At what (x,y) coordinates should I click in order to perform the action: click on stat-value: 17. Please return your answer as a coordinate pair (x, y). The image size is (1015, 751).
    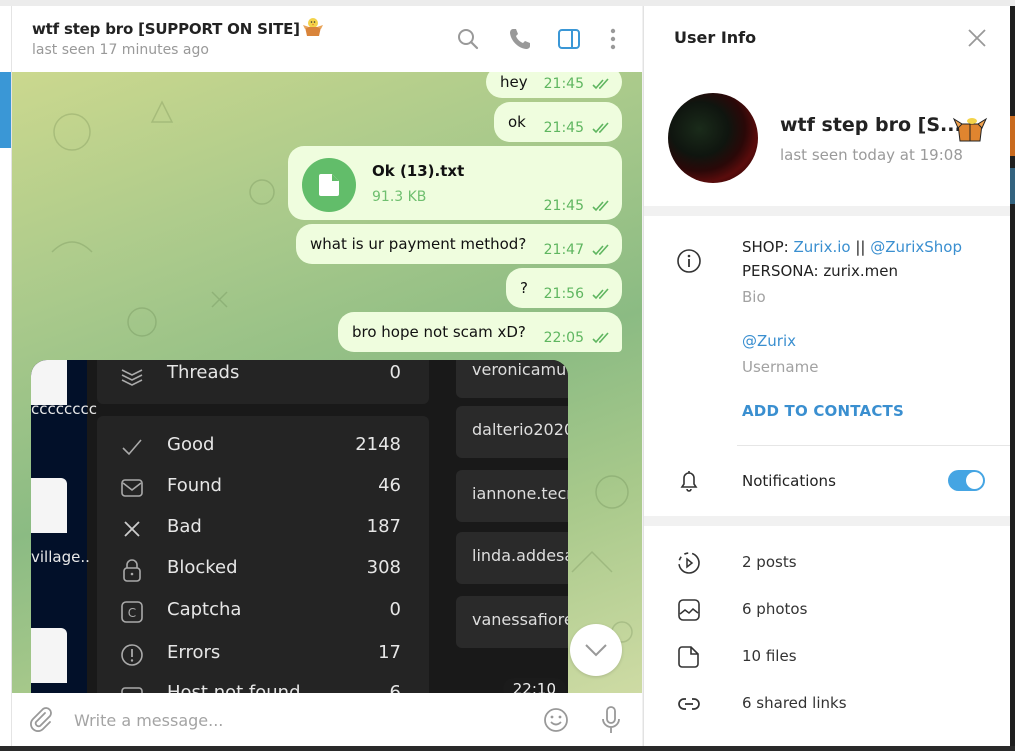
    Looking at the image, I should click on (389, 652).